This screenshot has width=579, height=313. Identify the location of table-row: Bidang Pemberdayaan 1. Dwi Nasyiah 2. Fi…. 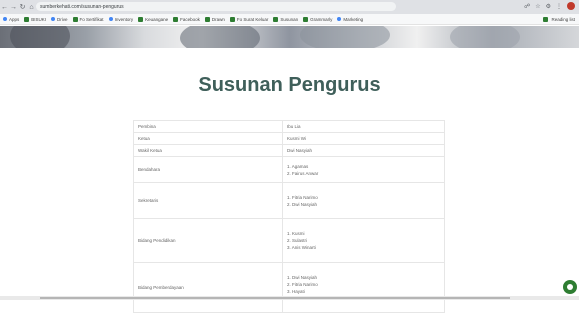
(289, 287).